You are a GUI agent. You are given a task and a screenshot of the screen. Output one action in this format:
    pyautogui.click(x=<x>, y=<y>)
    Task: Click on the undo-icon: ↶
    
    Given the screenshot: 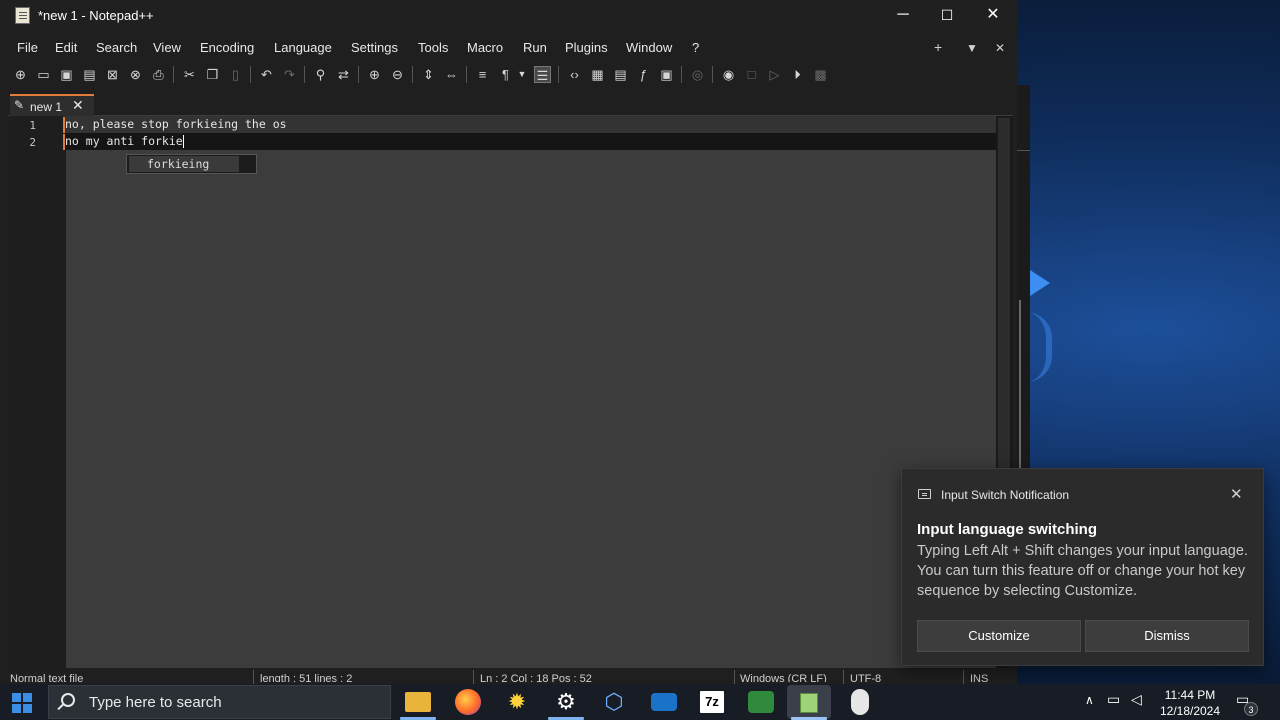 What is the action you would take?
    pyautogui.click(x=266, y=74)
    